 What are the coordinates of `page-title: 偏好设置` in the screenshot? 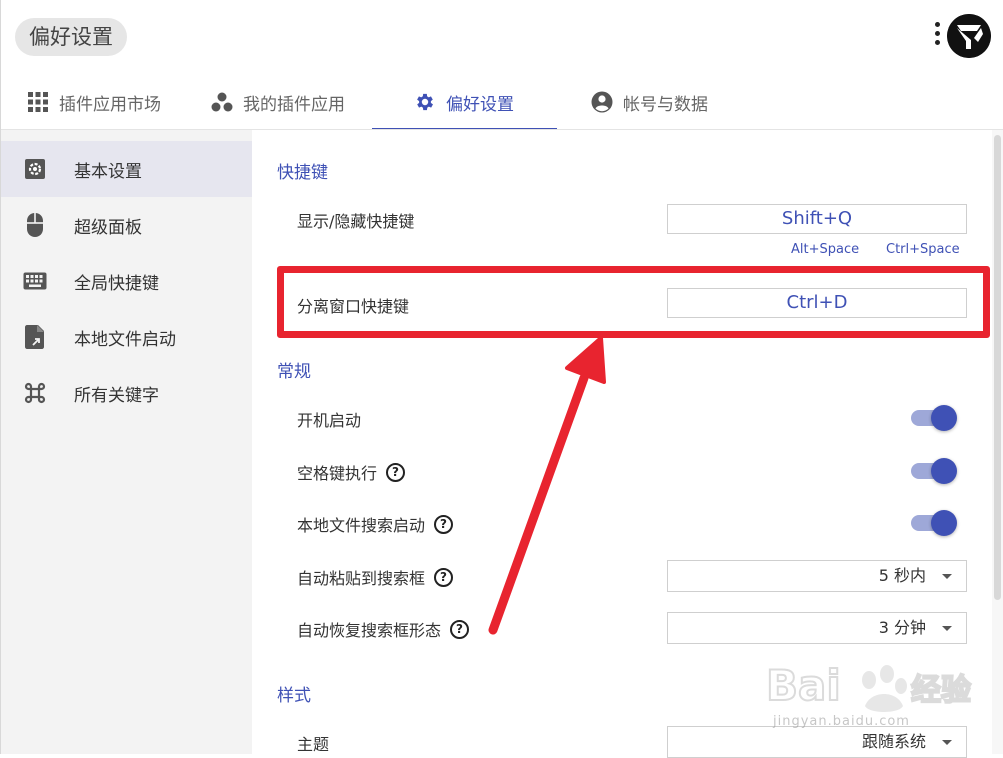 It's located at (71, 37).